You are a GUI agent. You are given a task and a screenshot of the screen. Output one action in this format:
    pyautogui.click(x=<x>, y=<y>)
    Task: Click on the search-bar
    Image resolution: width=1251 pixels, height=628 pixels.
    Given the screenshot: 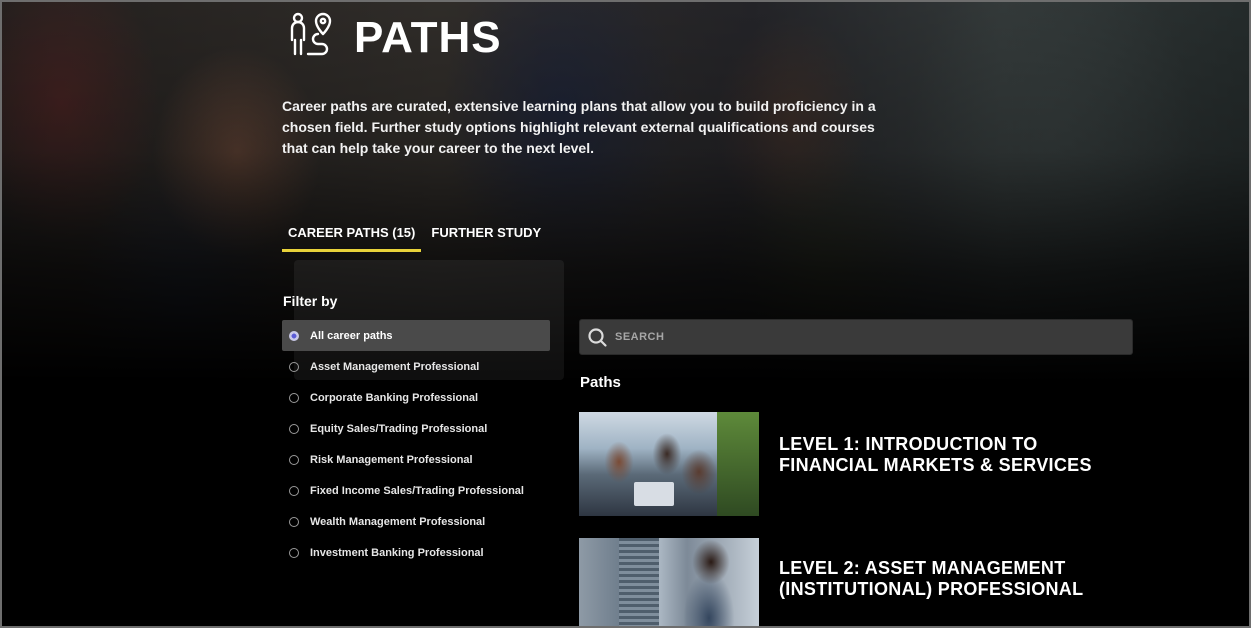 What is the action you would take?
    pyautogui.click(x=856, y=337)
    